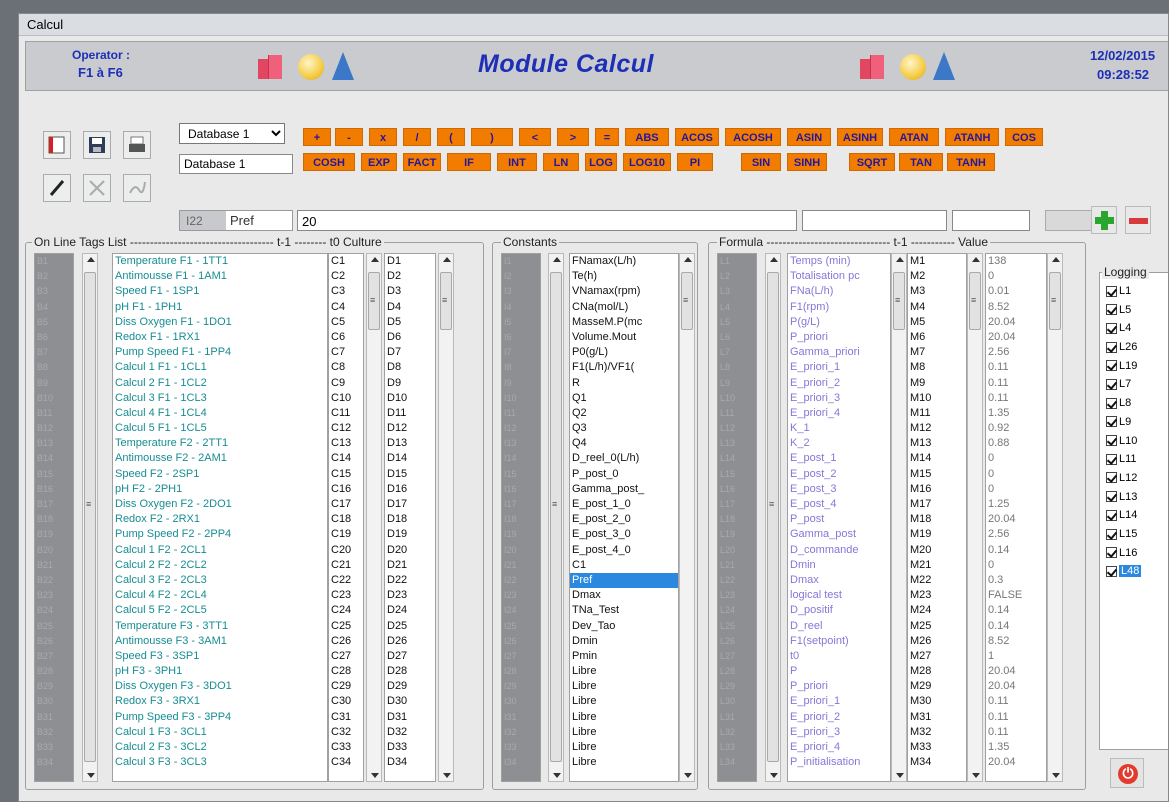  I want to click on logging-item: L5, so click(1135, 313).